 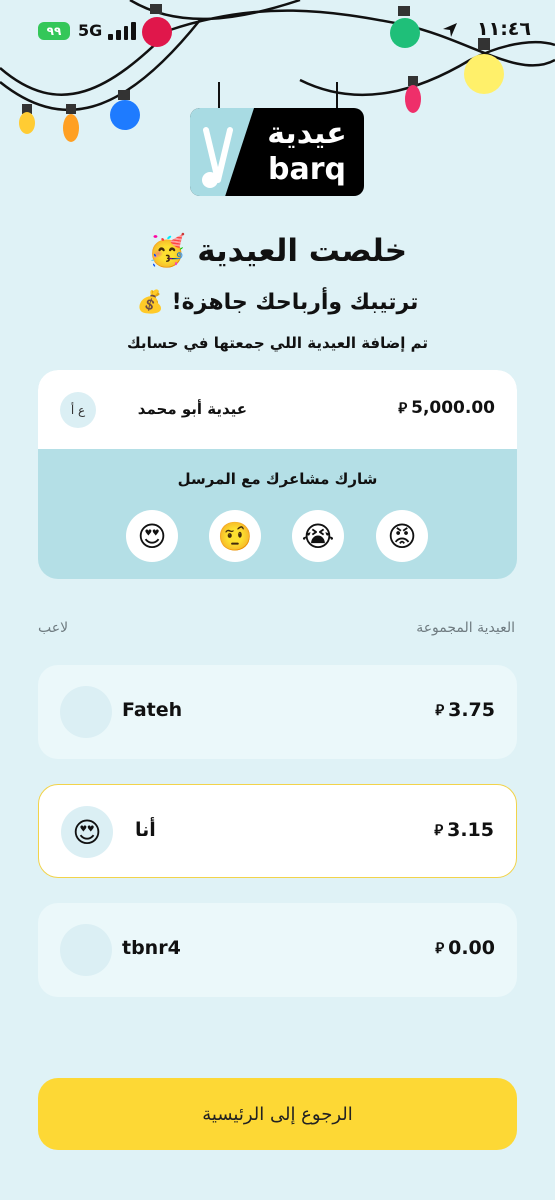 I want to click on sender-name: عيدية أبو محمد, so click(x=192, y=409).